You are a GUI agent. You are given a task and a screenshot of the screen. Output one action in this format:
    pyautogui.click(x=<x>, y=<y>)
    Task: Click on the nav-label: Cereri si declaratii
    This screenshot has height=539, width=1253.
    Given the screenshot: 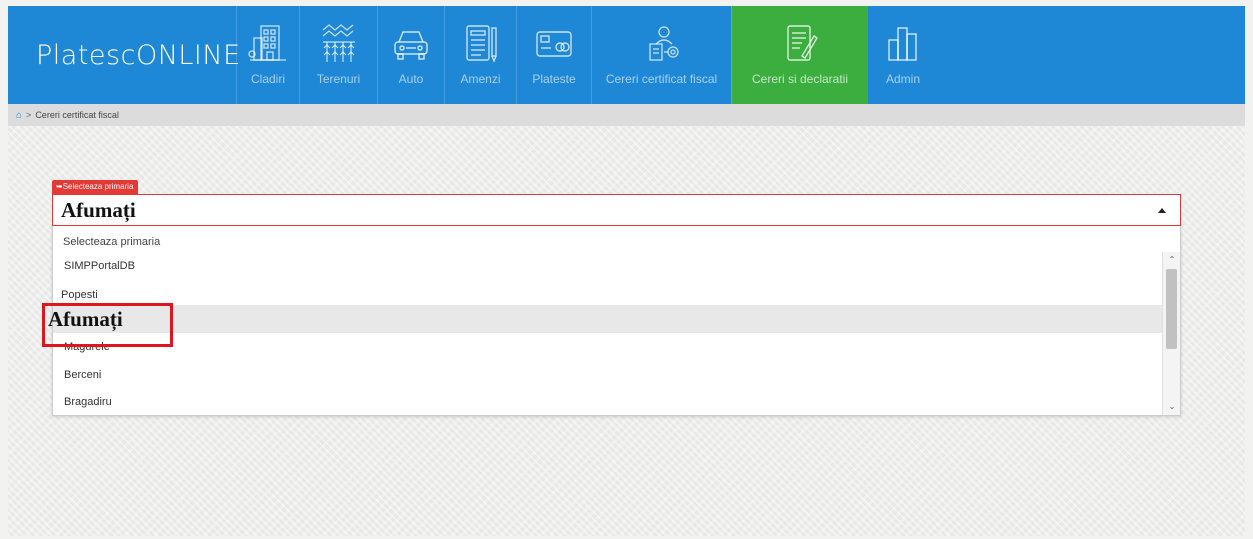 What is the action you would take?
    pyautogui.click(x=800, y=79)
    